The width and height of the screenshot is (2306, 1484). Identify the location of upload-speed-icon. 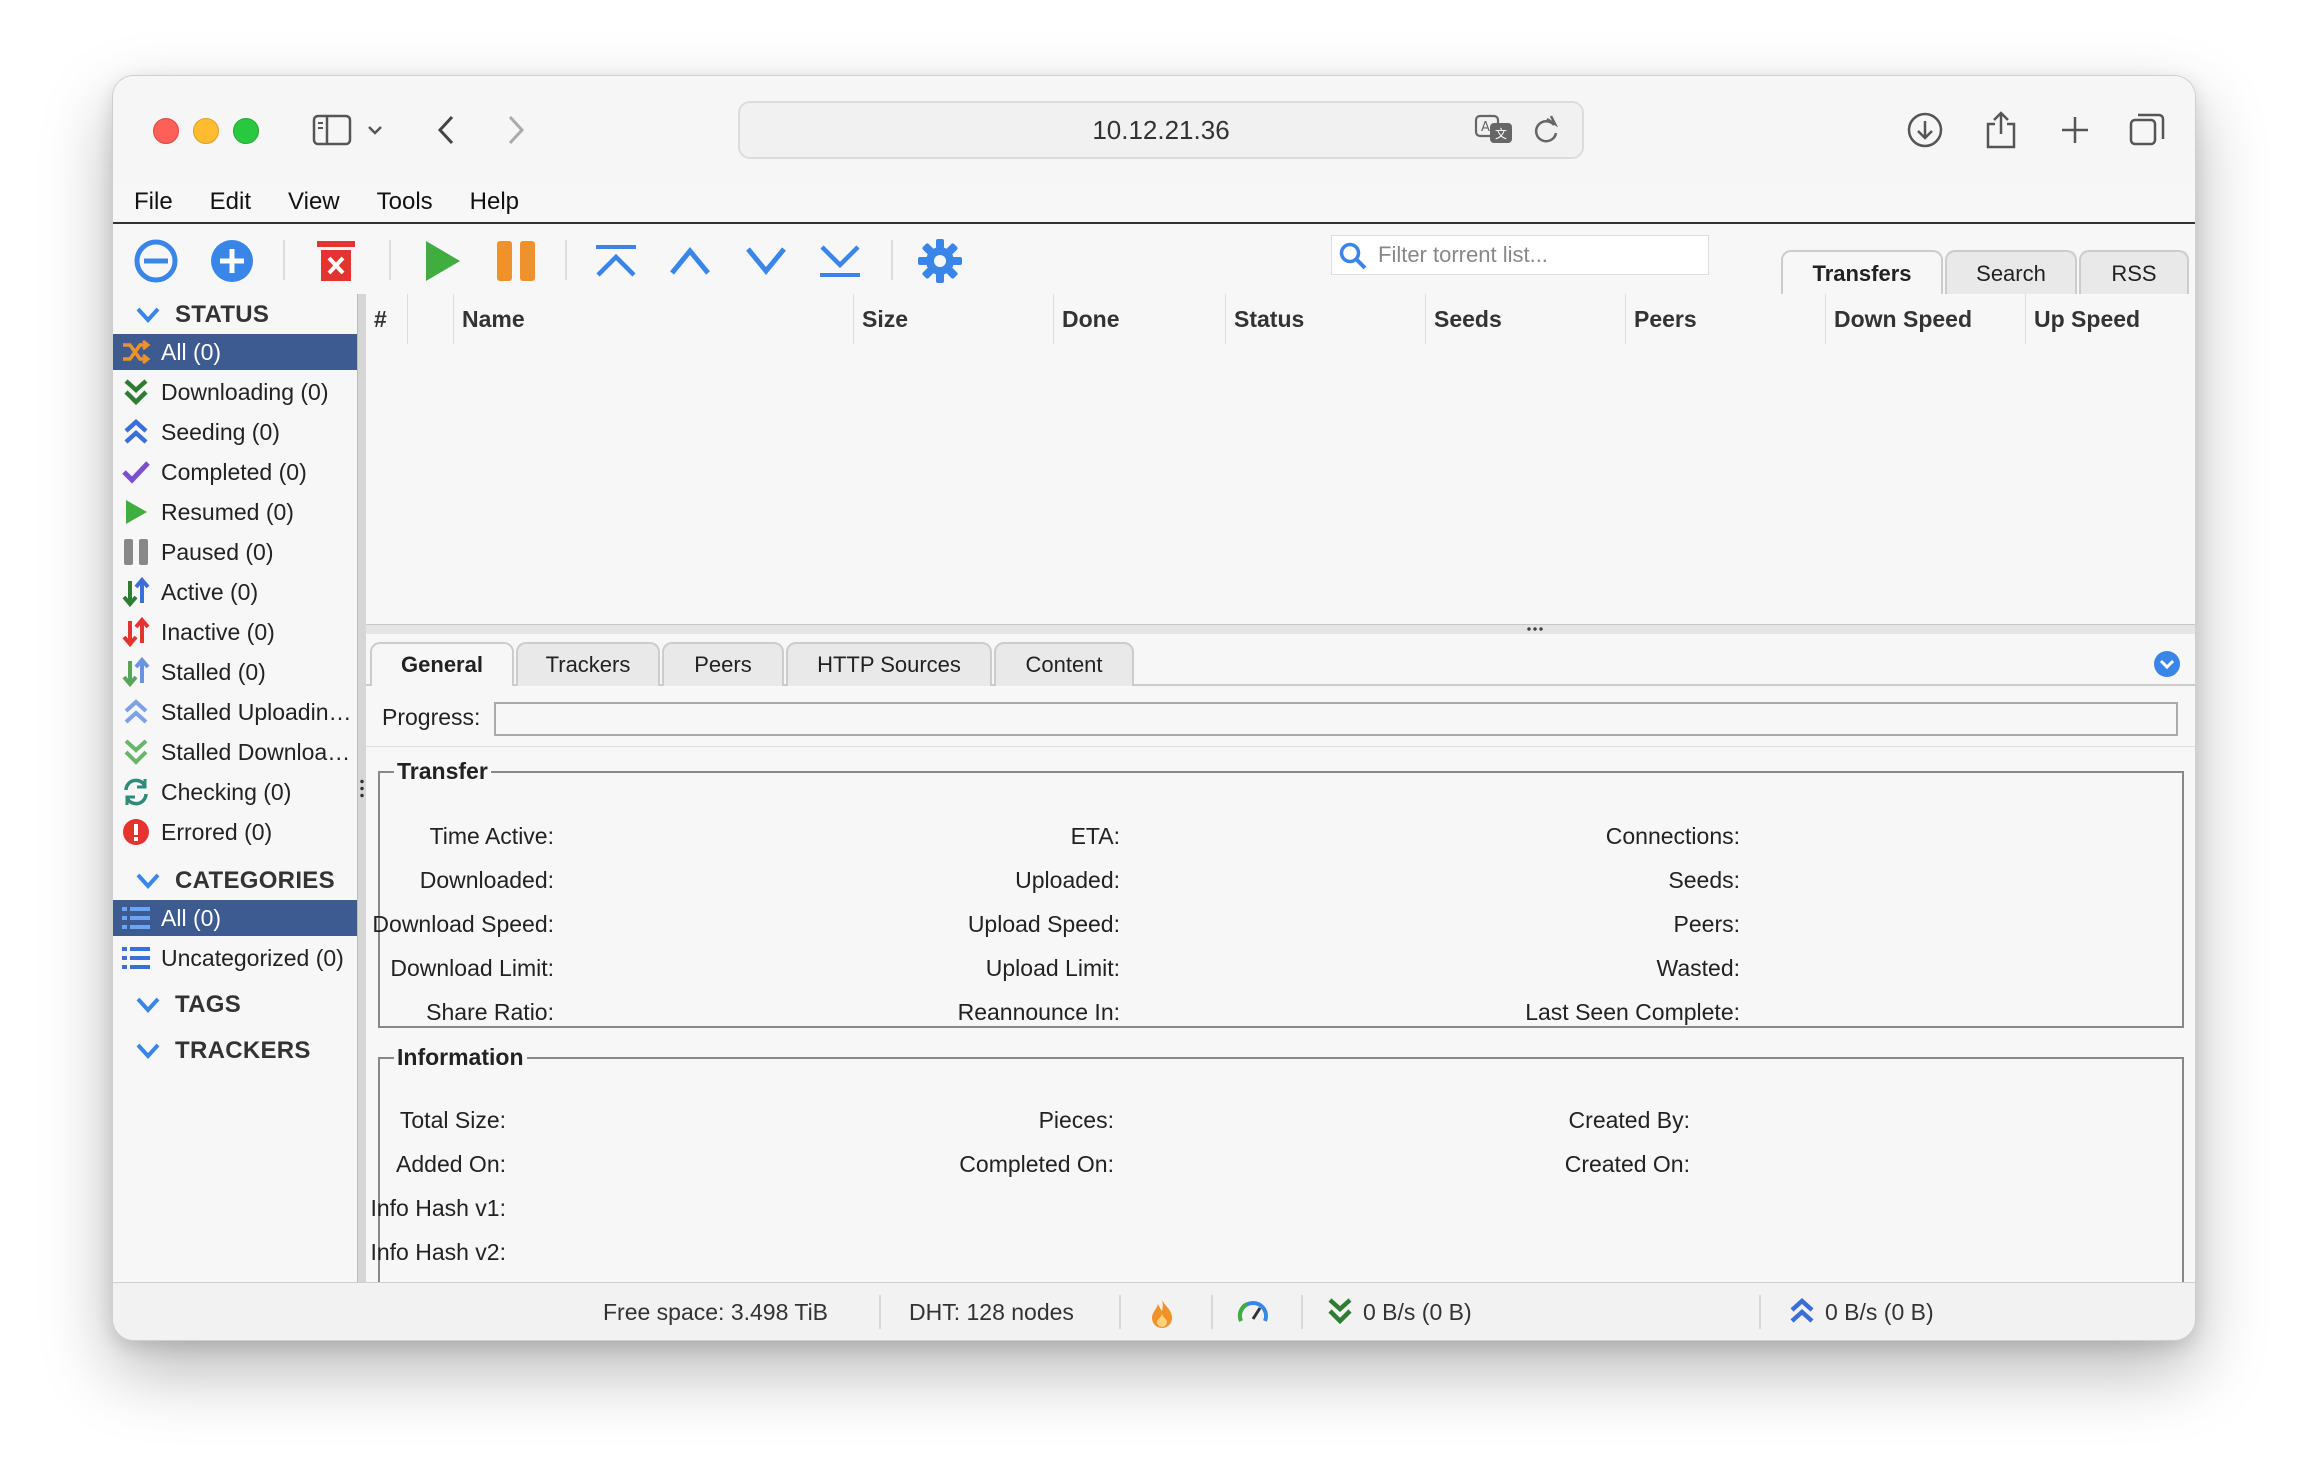
(1802, 1312).